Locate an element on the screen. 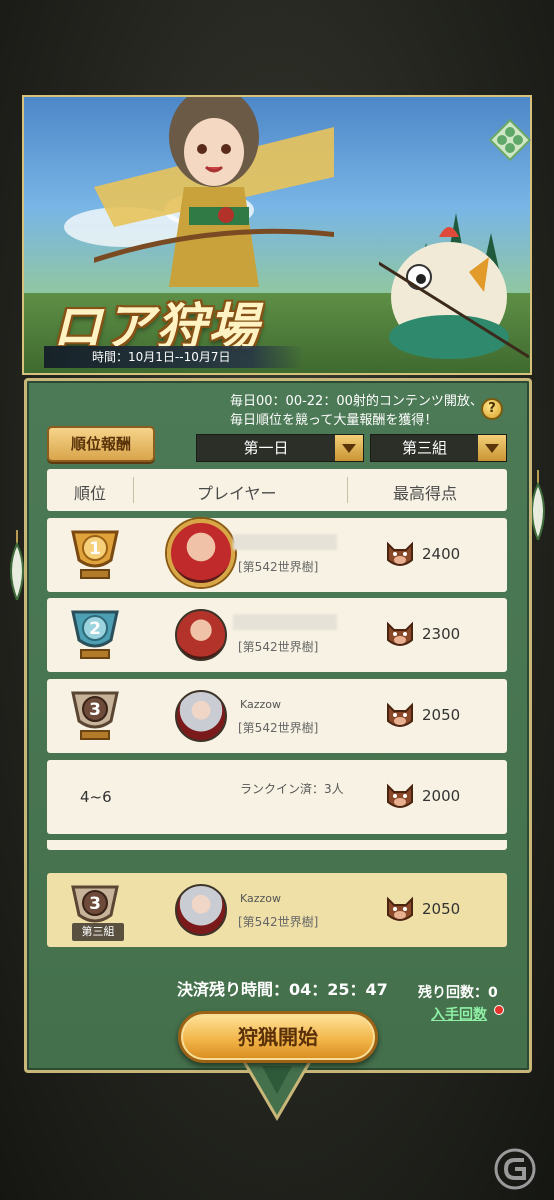  bird-target-illustration is located at coordinates (454, 293).